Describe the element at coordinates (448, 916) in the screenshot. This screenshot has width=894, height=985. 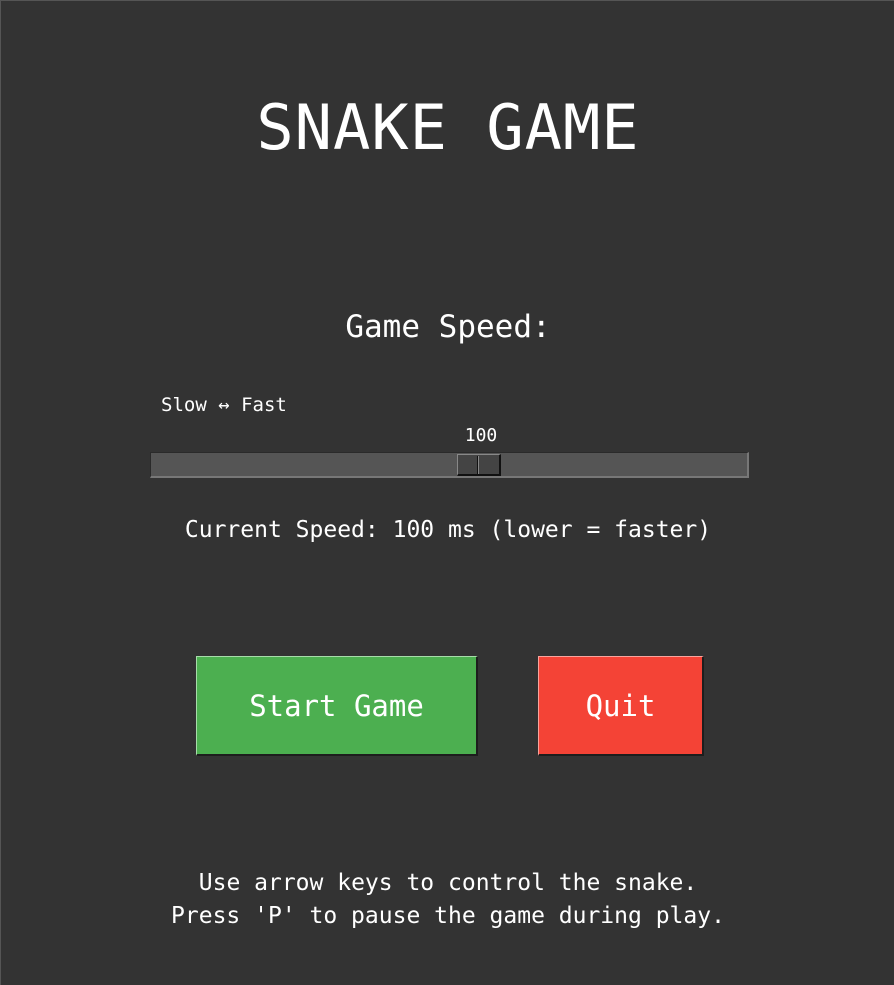
I see `instructions-line-2: Press 'P' to pause the game during play.` at that location.